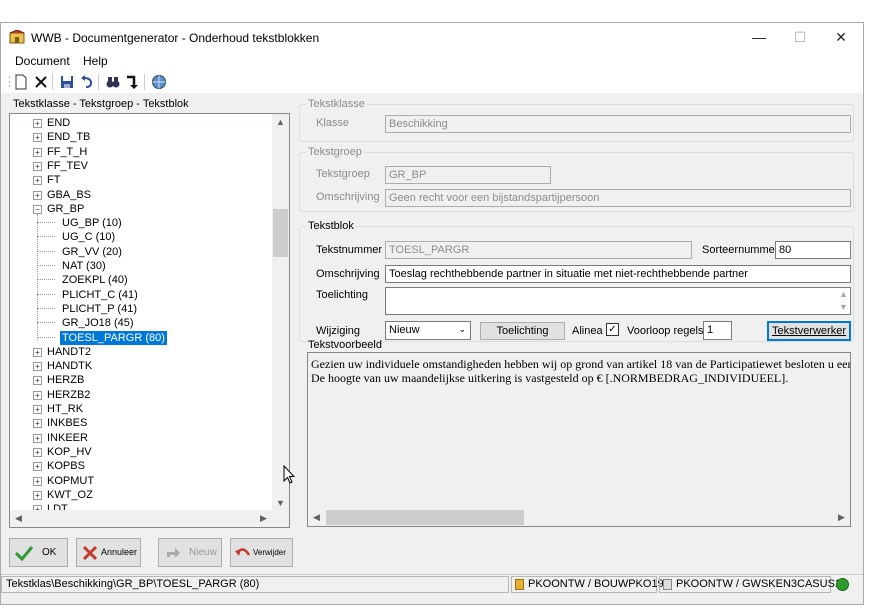 The width and height of the screenshot is (874, 607). What do you see at coordinates (41, 82) in the screenshot?
I see `delete-icon` at bounding box center [41, 82].